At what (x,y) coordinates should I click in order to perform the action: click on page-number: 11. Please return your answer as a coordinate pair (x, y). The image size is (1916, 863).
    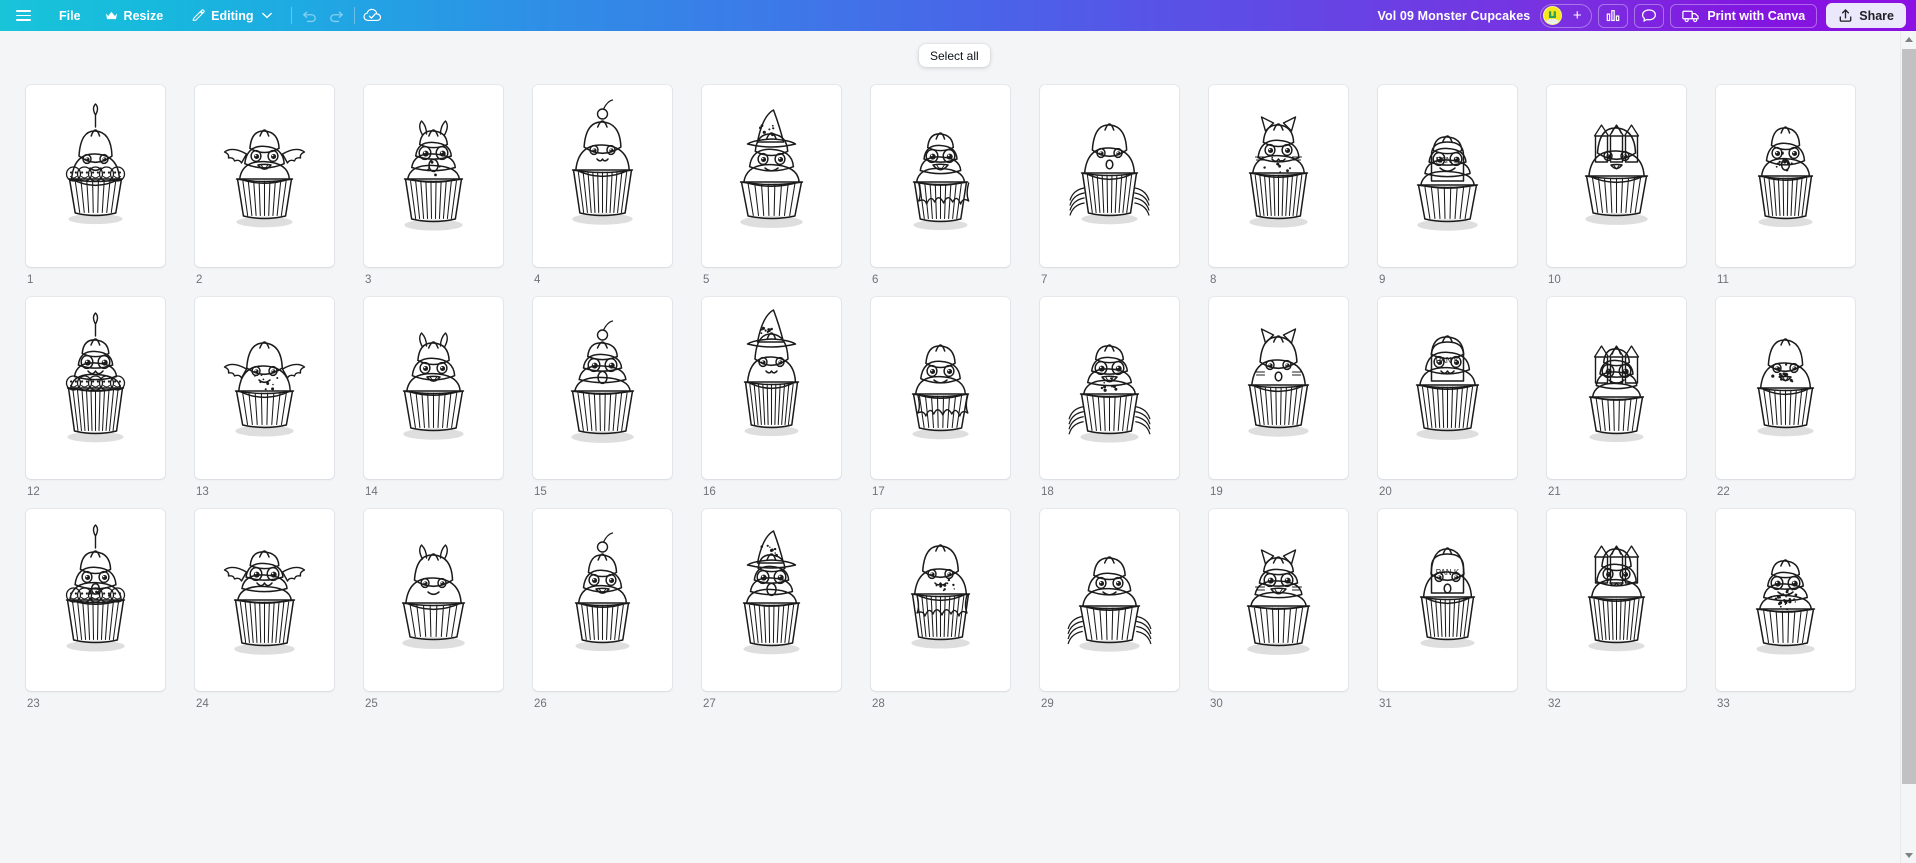
    Looking at the image, I should click on (1723, 280).